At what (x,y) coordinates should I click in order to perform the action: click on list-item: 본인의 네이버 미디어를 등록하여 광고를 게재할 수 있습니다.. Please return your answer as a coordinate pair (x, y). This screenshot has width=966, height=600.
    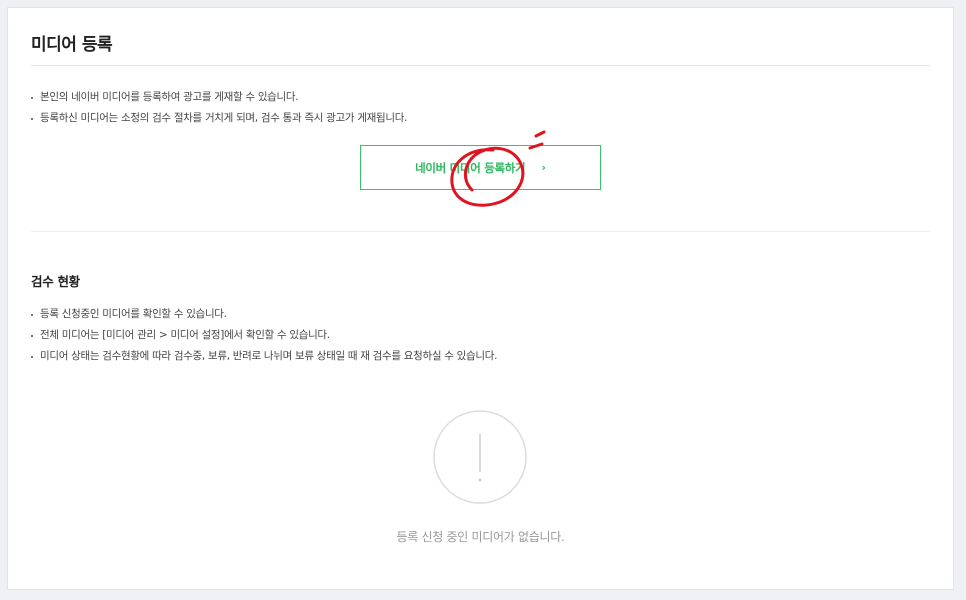
    Looking at the image, I should click on (219, 97).